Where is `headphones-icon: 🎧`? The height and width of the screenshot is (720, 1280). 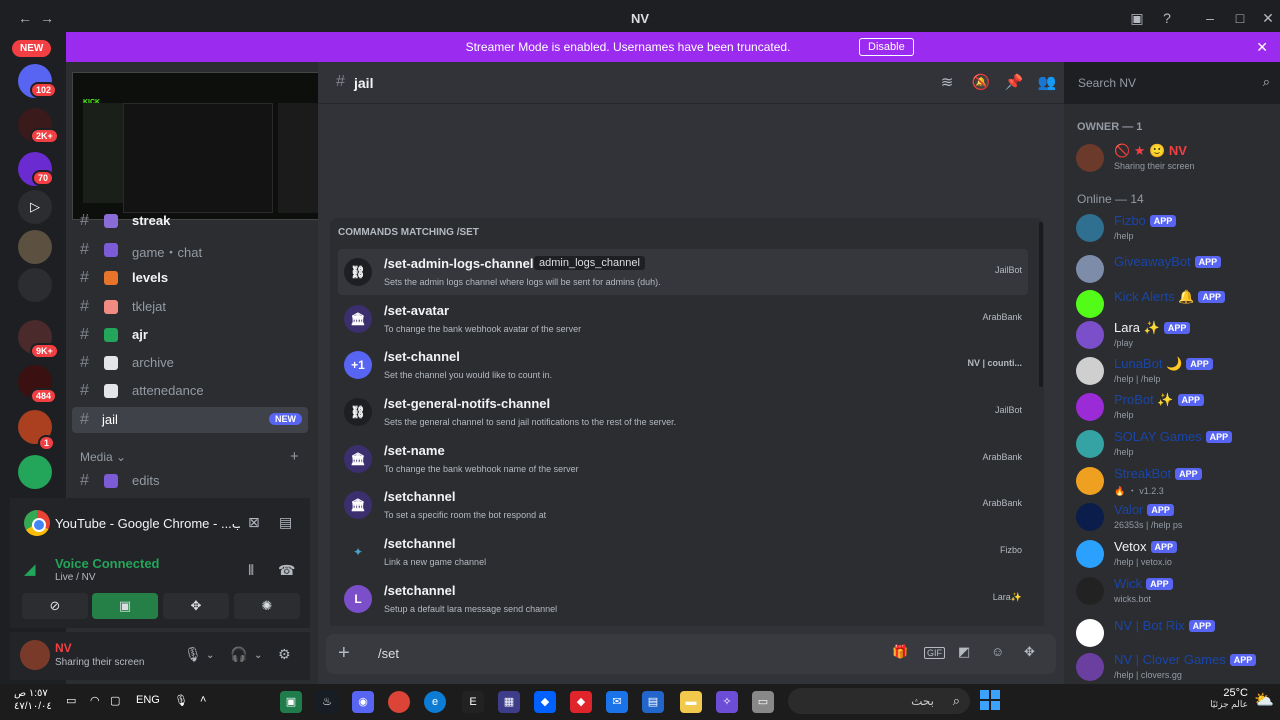
headphones-icon: 🎧 is located at coordinates (238, 654).